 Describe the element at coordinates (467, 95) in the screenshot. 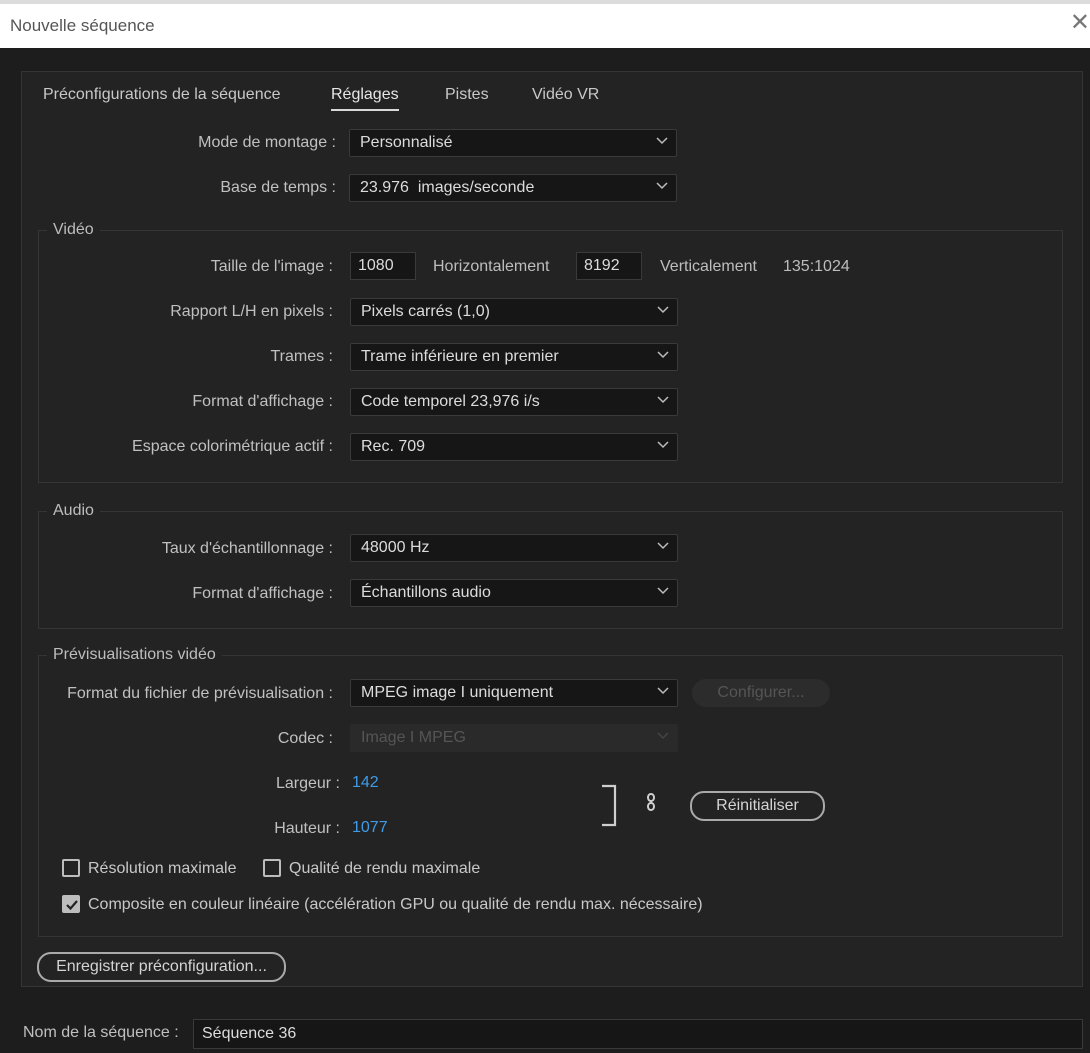

I see `tab-tracks: Pistes` at that location.